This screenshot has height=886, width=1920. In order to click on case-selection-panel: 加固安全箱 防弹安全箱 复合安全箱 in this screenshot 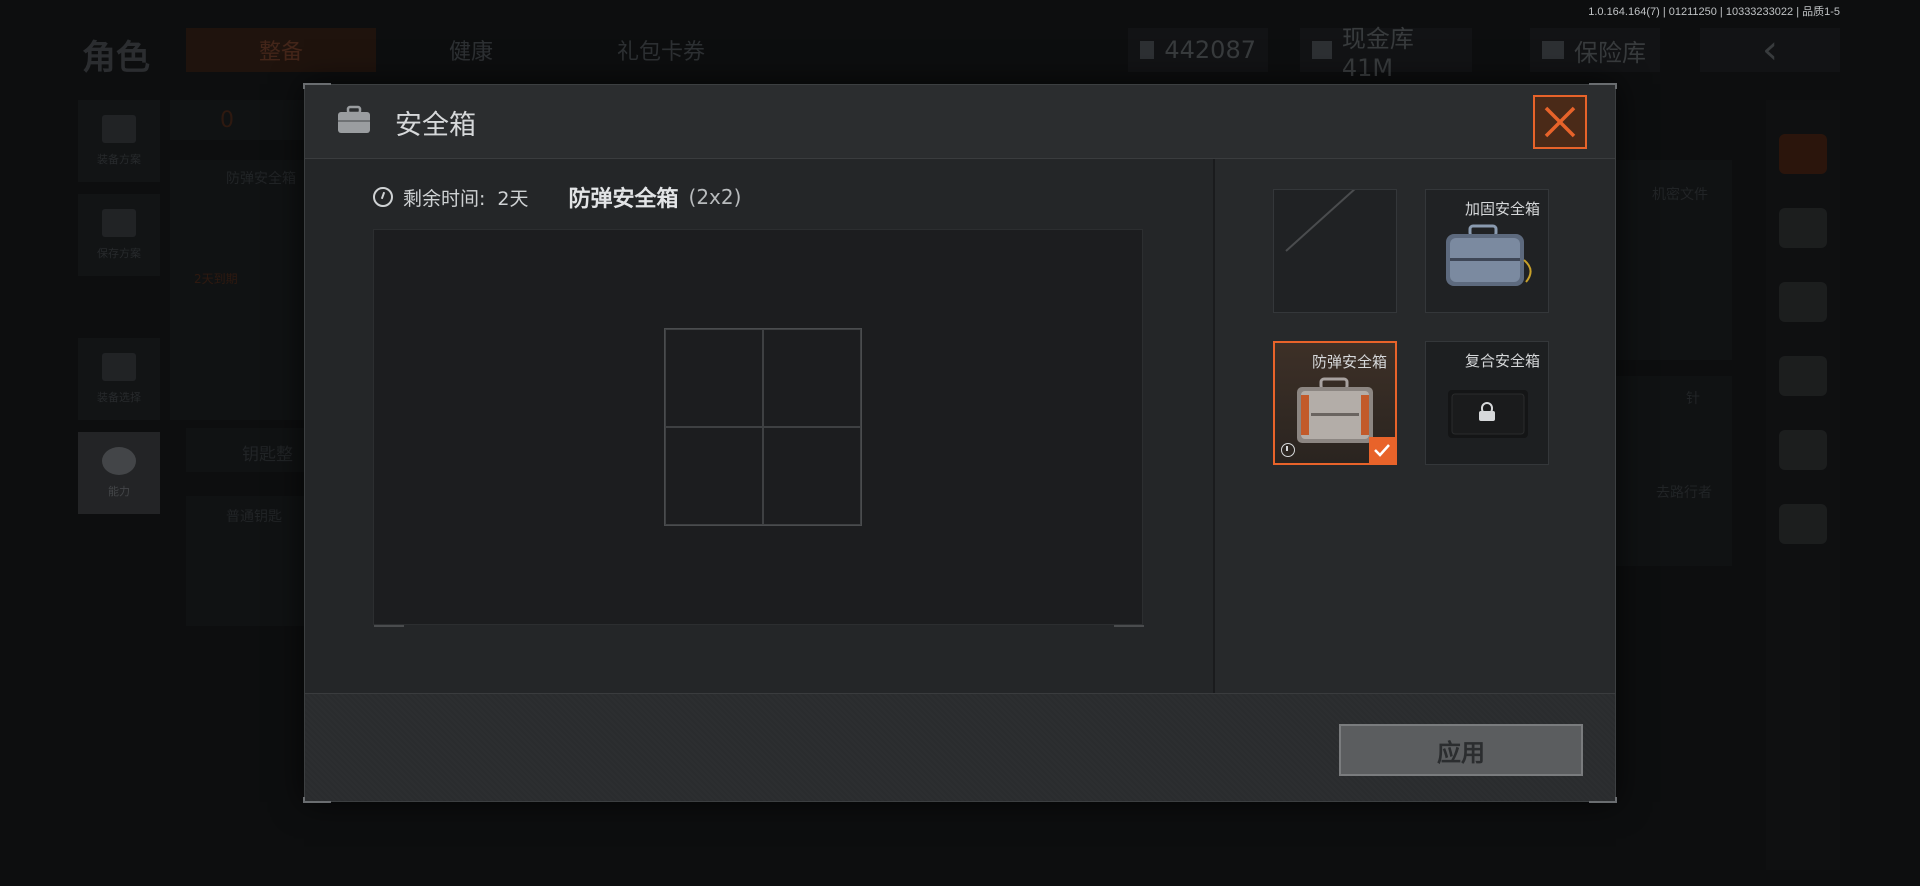, I will do `click(1415, 426)`.